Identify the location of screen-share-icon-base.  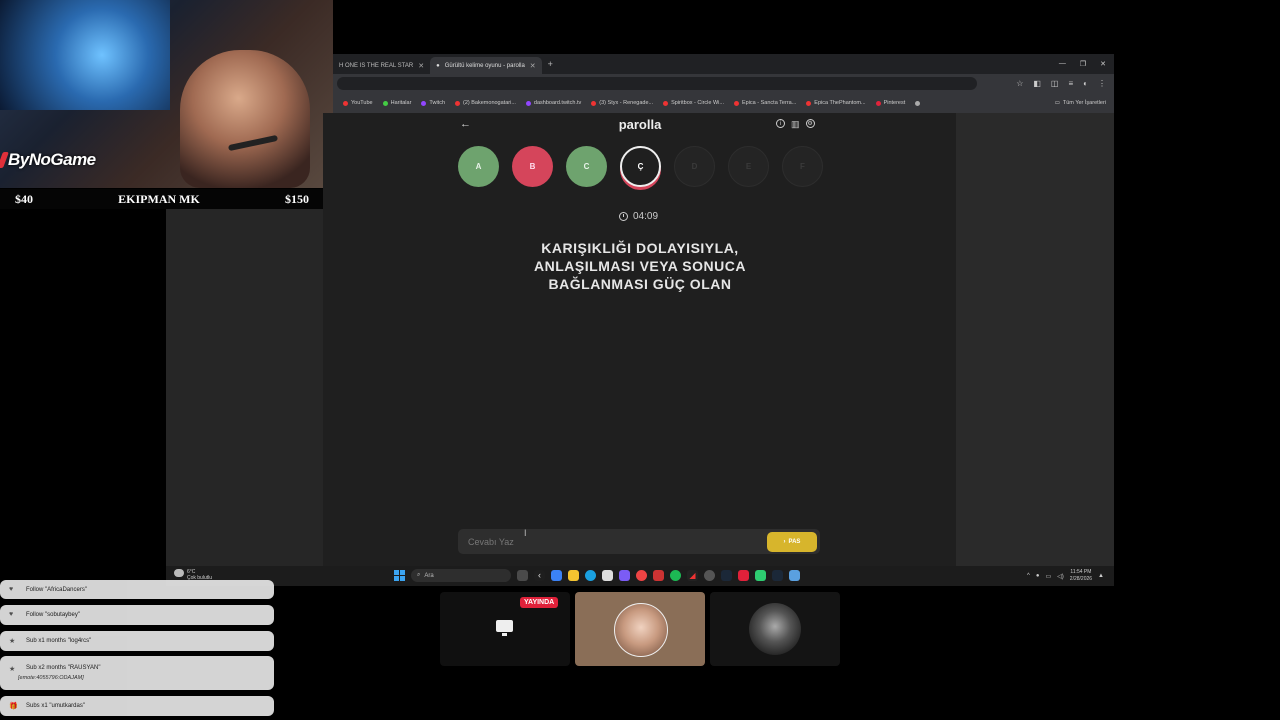
(504, 634).